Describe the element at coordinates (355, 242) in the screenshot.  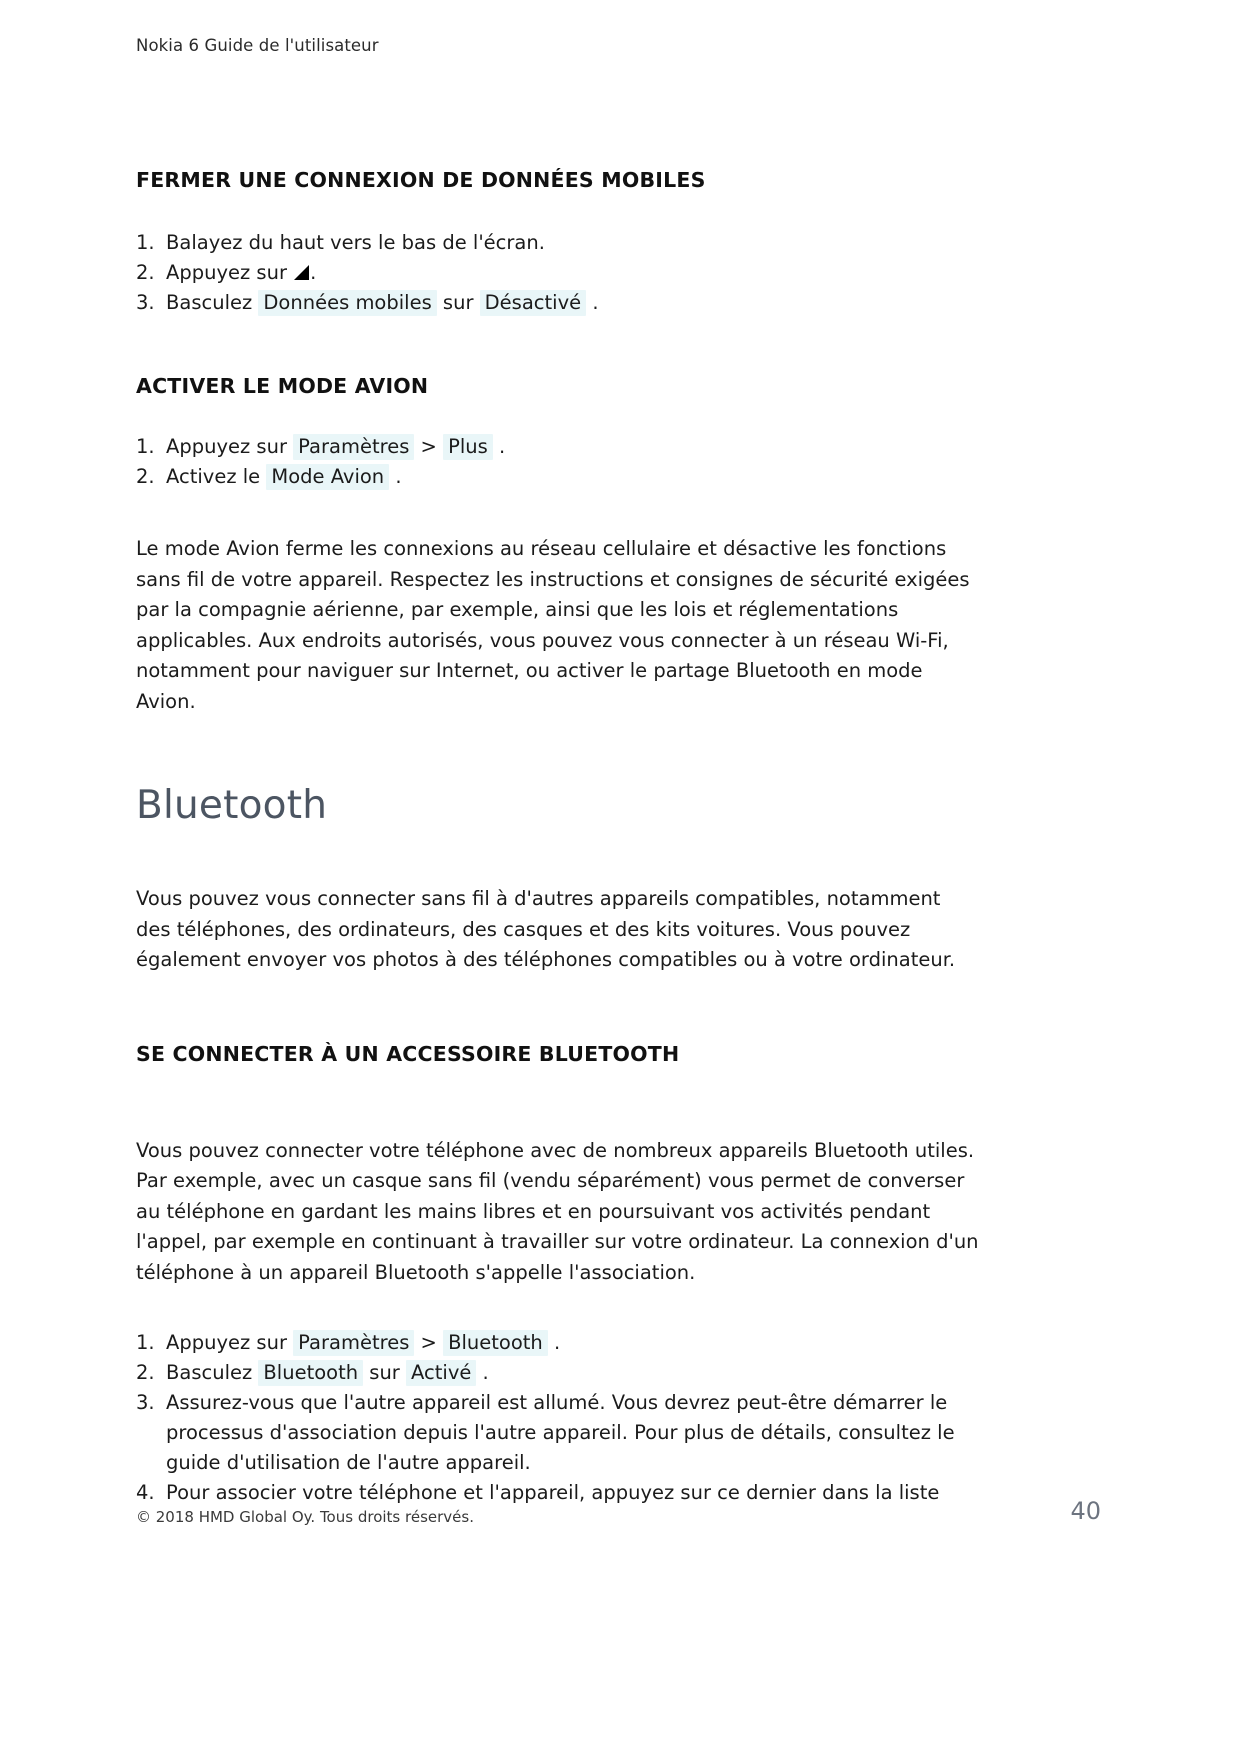
I see `step-text: Balayez du haut vers le bas de l'écran.` at that location.